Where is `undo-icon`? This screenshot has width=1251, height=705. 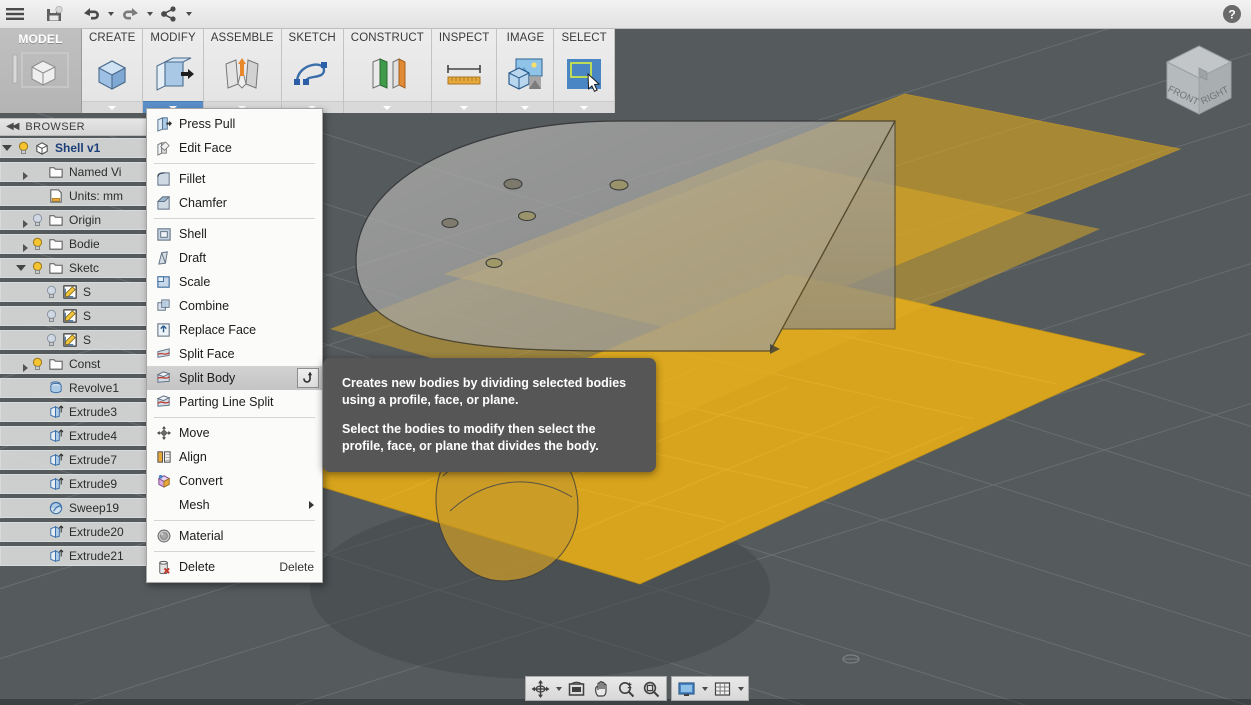 undo-icon is located at coordinates (91, 14).